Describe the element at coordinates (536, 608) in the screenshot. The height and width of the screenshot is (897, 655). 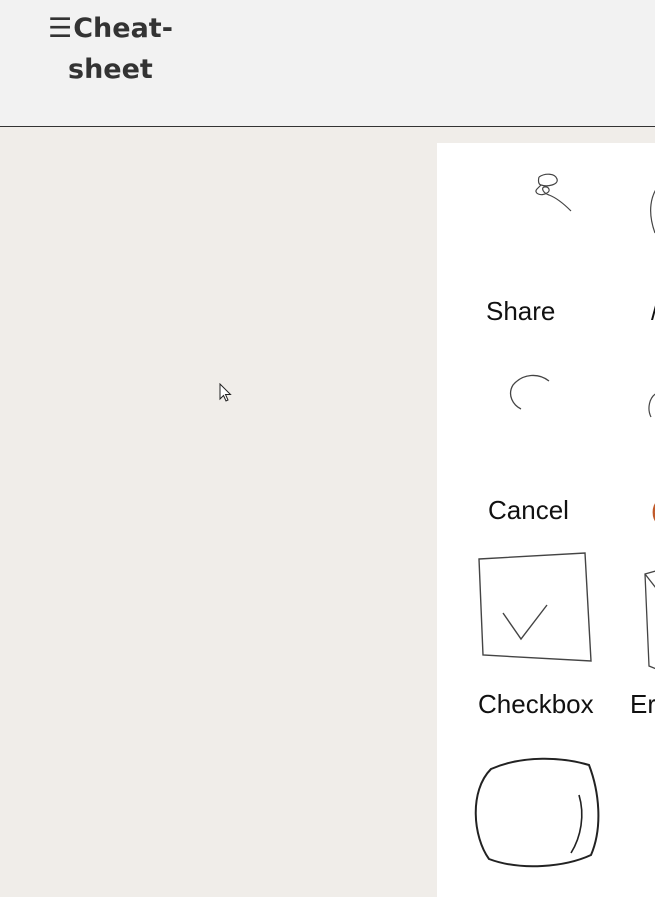
I see `checkbox-sketch-icon` at that location.